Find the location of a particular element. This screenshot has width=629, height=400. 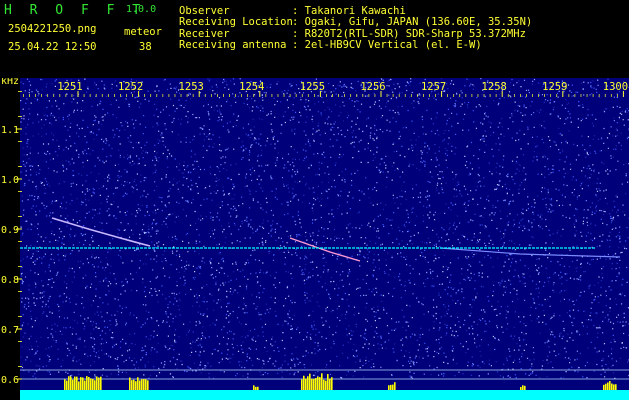

y-tick-label: 0.8 is located at coordinates (10, 280).